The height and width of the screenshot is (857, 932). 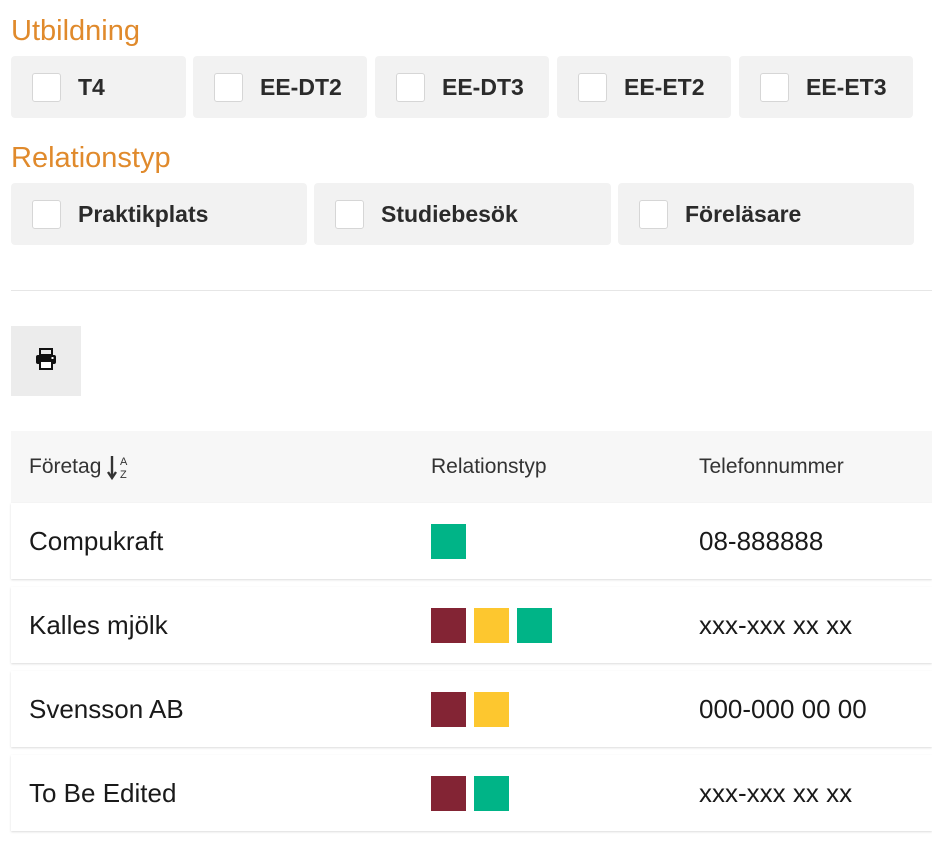 What do you see at coordinates (75, 31) in the screenshot?
I see `utbildning-title: Utbildning` at bounding box center [75, 31].